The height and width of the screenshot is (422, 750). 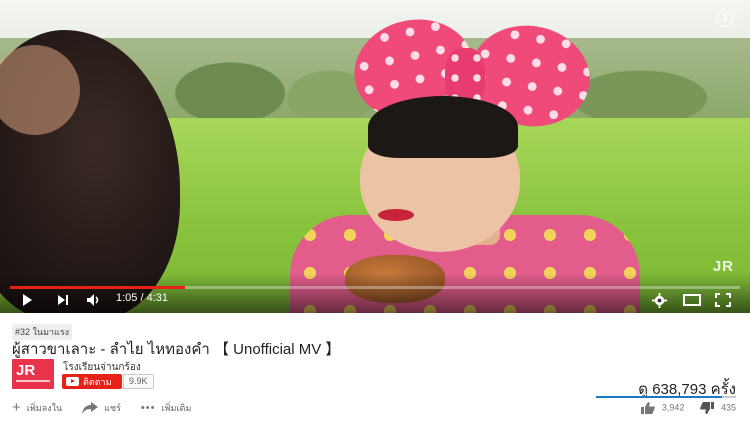 I want to click on like-dislike-bar, so click(x=666, y=397).